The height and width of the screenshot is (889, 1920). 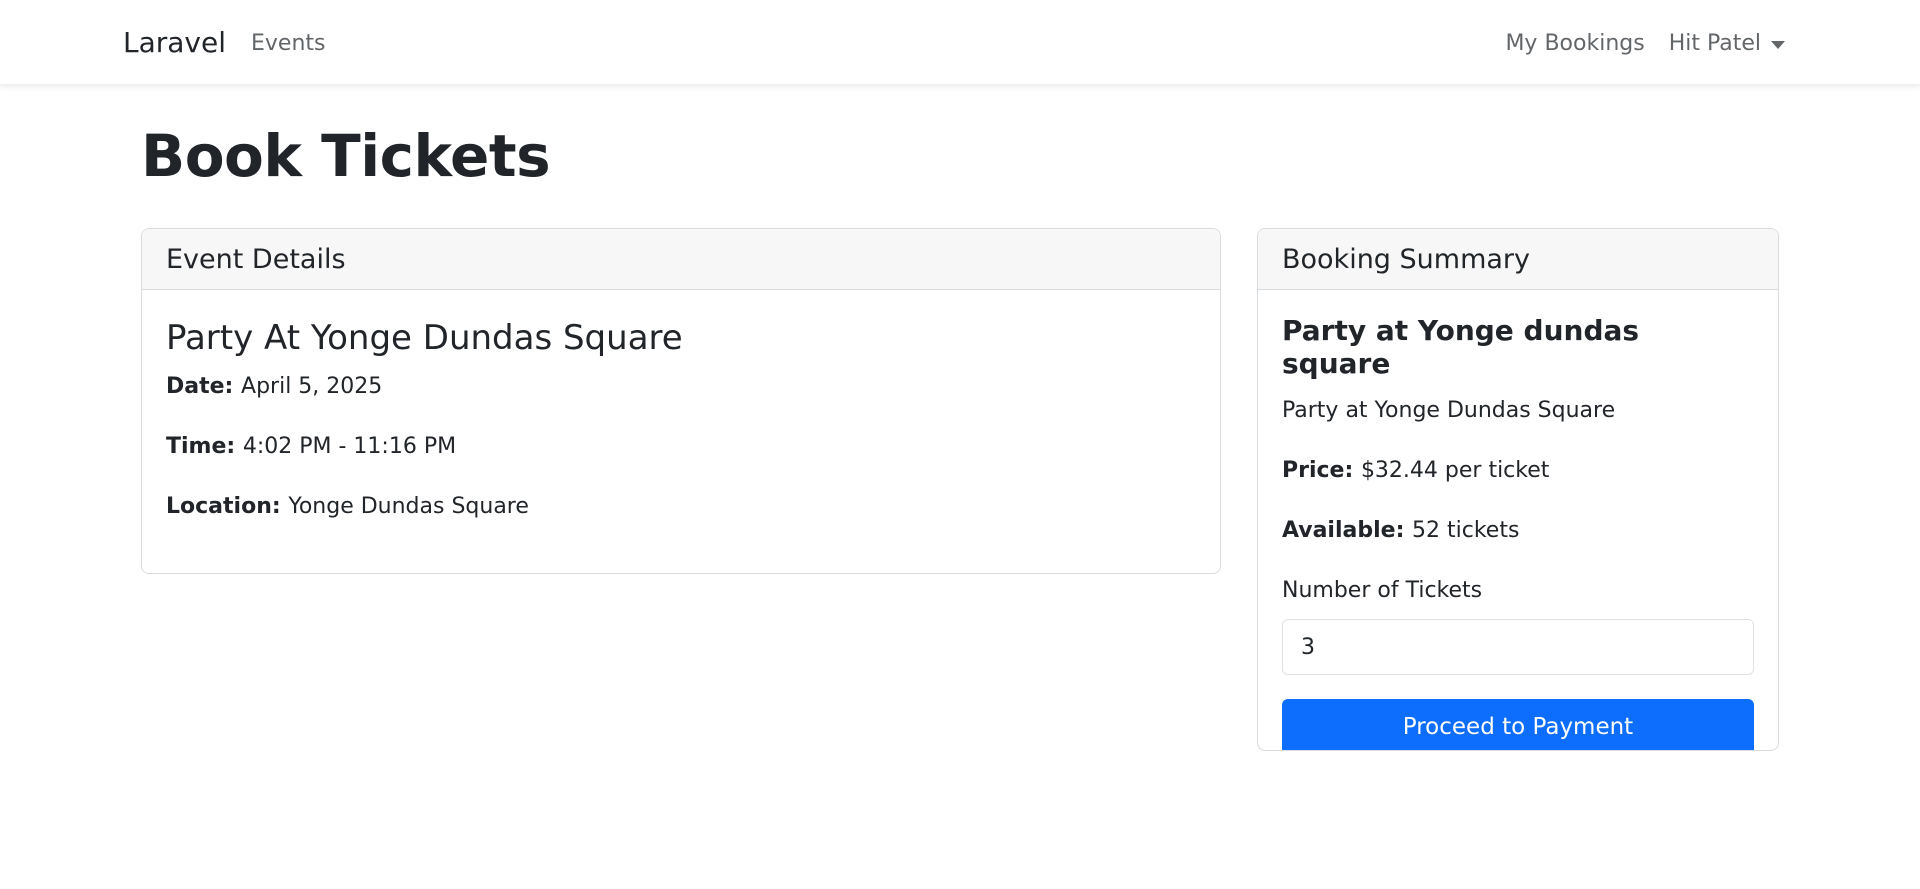 What do you see at coordinates (1466, 530) in the screenshot?
I see `summary-available-value: 52 tickets` at bounding box center [1466, 530].